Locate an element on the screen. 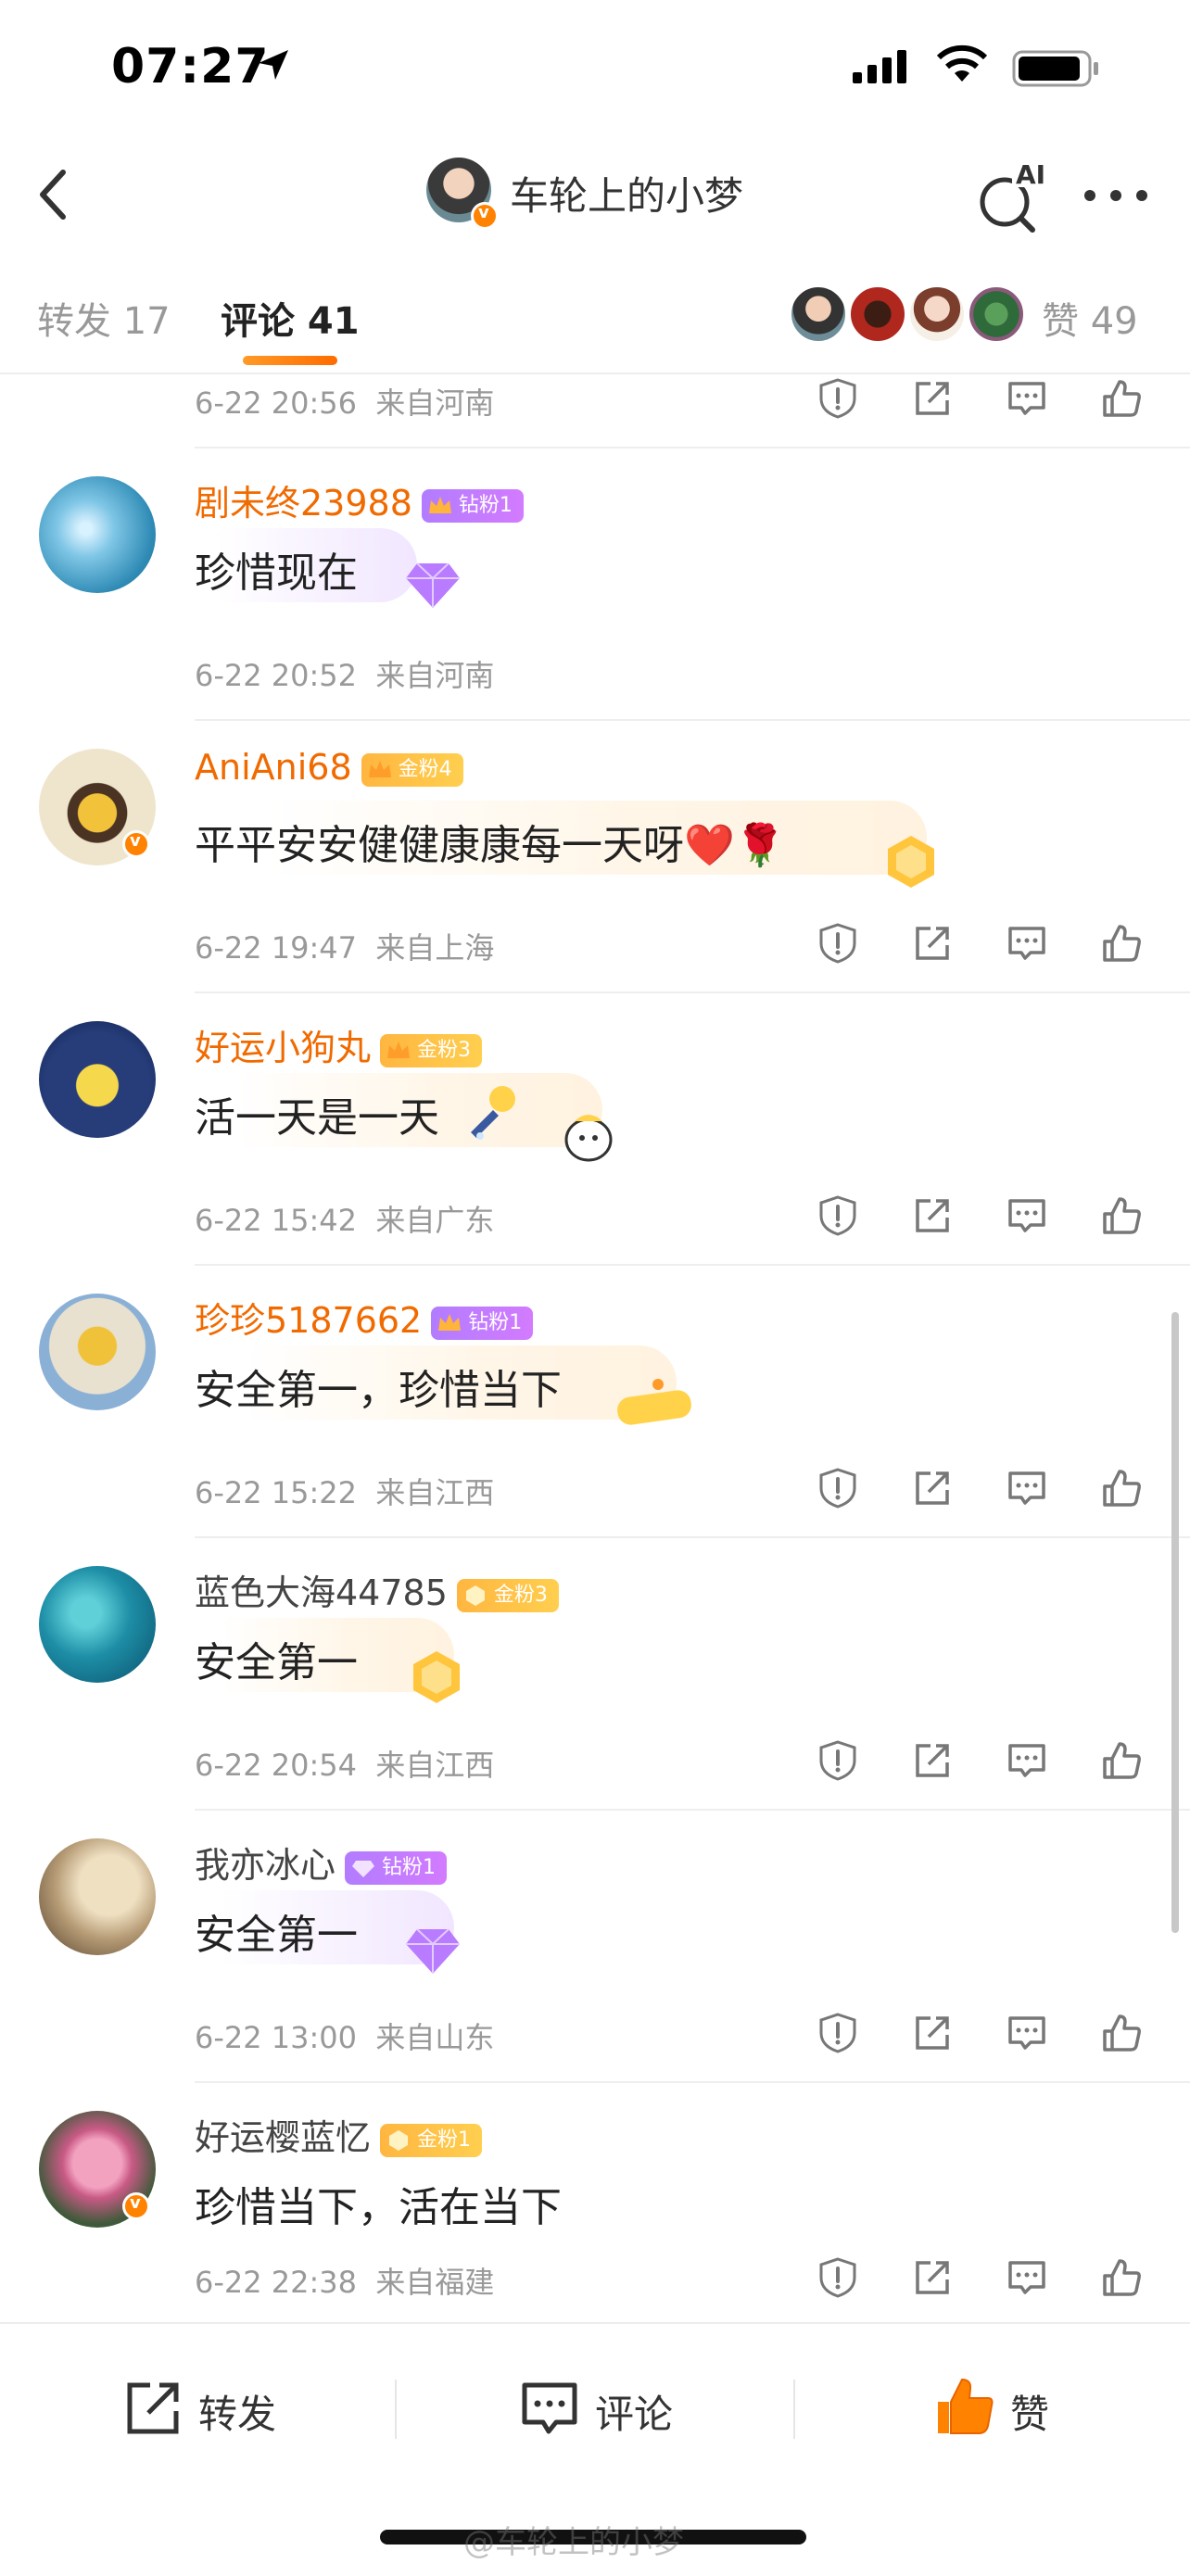  comment-meta: 6-22 20:52 来自河南 is located at coordinates (344, 674).